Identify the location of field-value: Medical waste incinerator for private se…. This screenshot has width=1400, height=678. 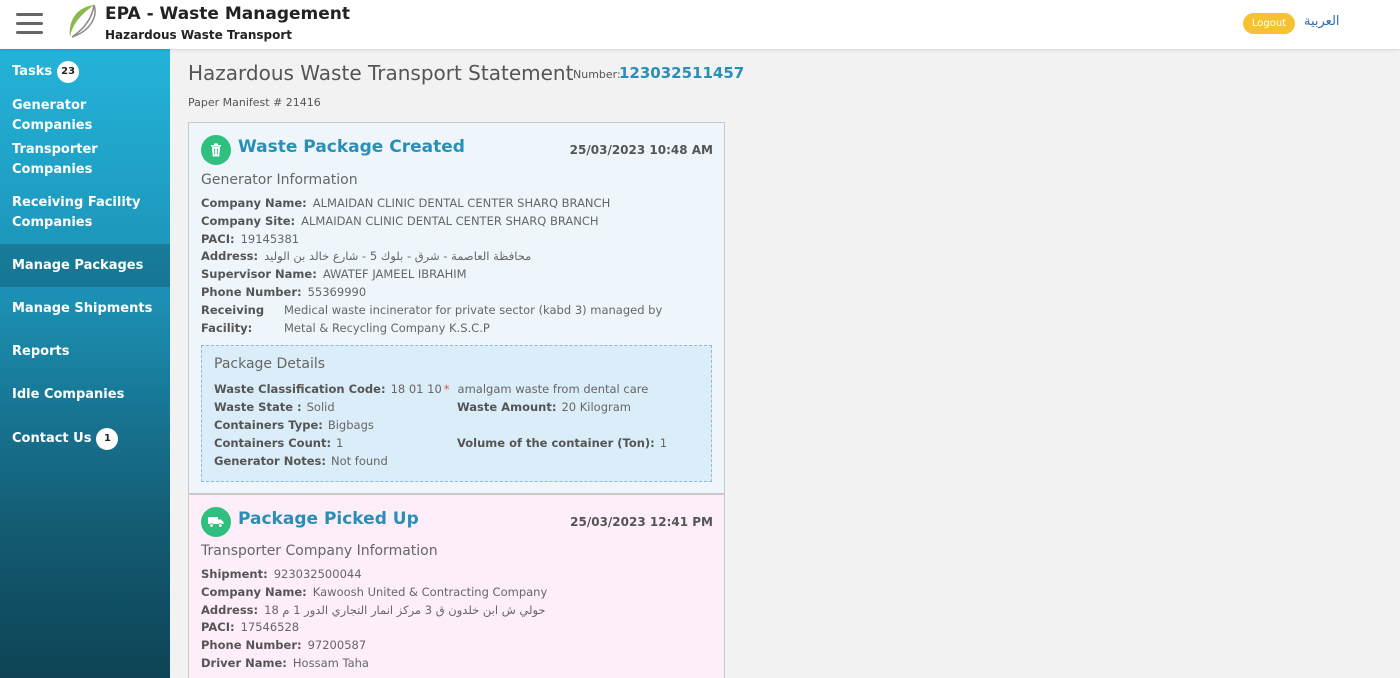
(473, 318).